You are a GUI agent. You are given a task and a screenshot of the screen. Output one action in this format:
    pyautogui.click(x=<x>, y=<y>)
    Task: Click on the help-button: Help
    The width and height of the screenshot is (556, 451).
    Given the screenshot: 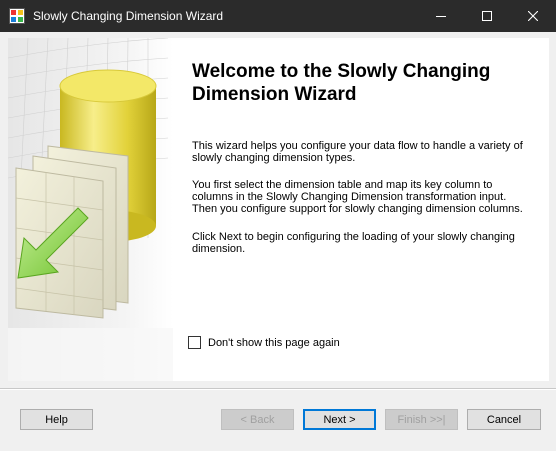 What is the action you would take?
    pyautogui.click(x=56, y=419)
    